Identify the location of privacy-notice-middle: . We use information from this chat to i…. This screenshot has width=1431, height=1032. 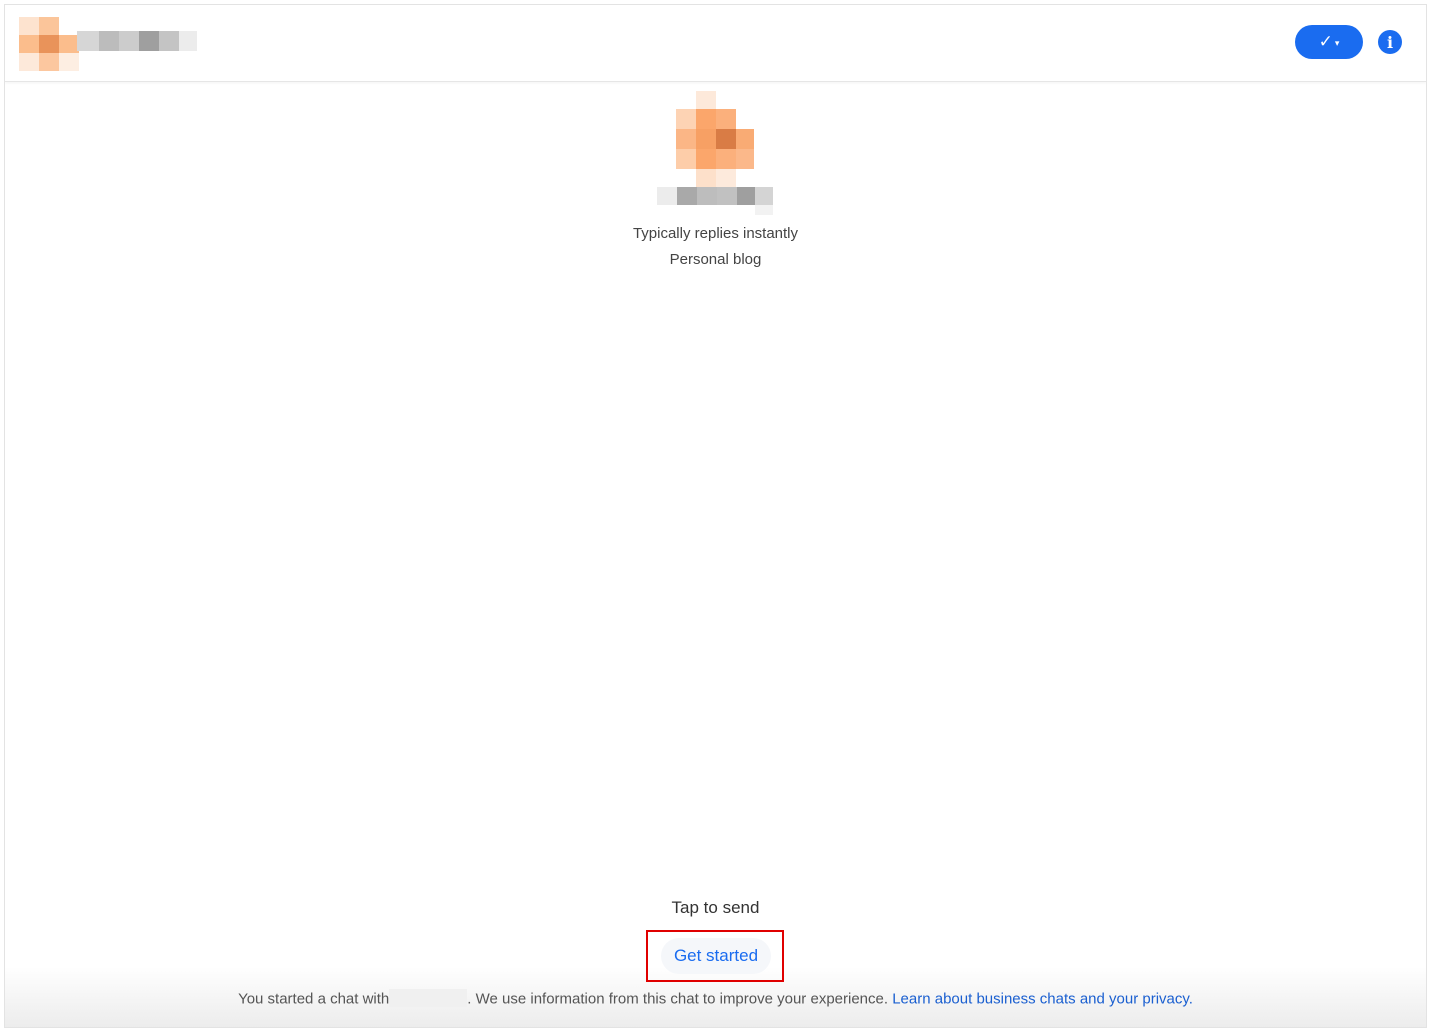
(680, 999).